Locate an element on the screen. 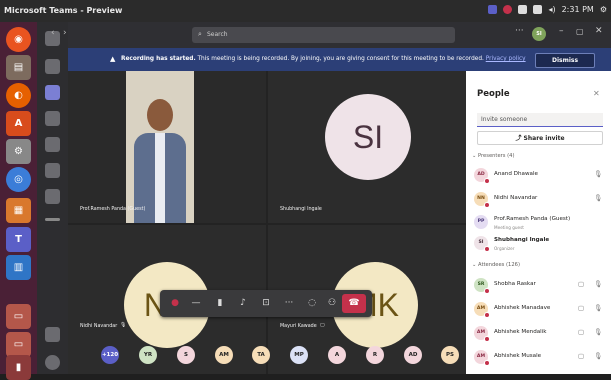 The image size is (611, 380). calls-icon is located at coordinates (52, 170).